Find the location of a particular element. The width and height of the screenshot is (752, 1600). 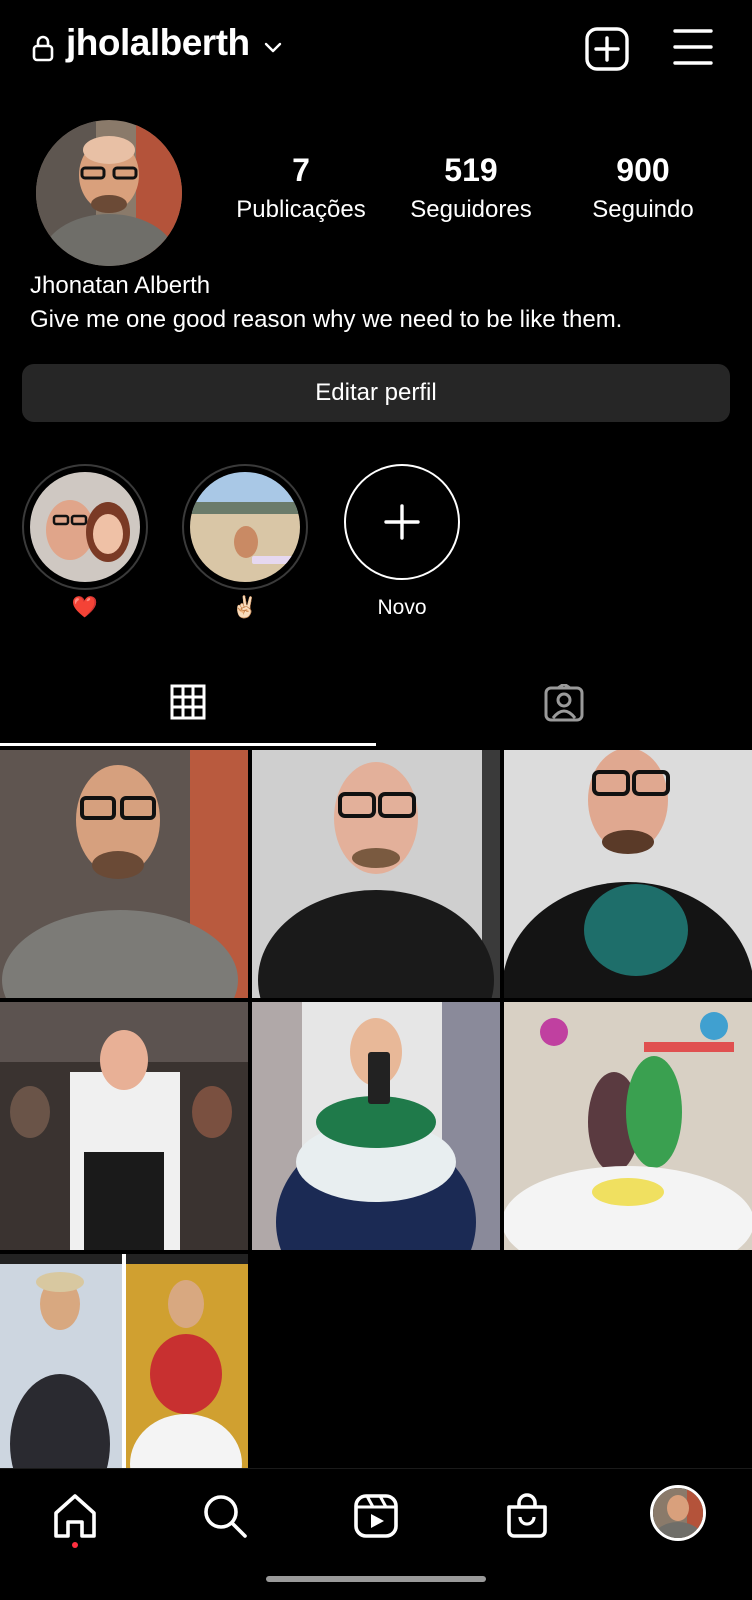

stat-posts: 7 Publicações is located at coordinates (301, 187).